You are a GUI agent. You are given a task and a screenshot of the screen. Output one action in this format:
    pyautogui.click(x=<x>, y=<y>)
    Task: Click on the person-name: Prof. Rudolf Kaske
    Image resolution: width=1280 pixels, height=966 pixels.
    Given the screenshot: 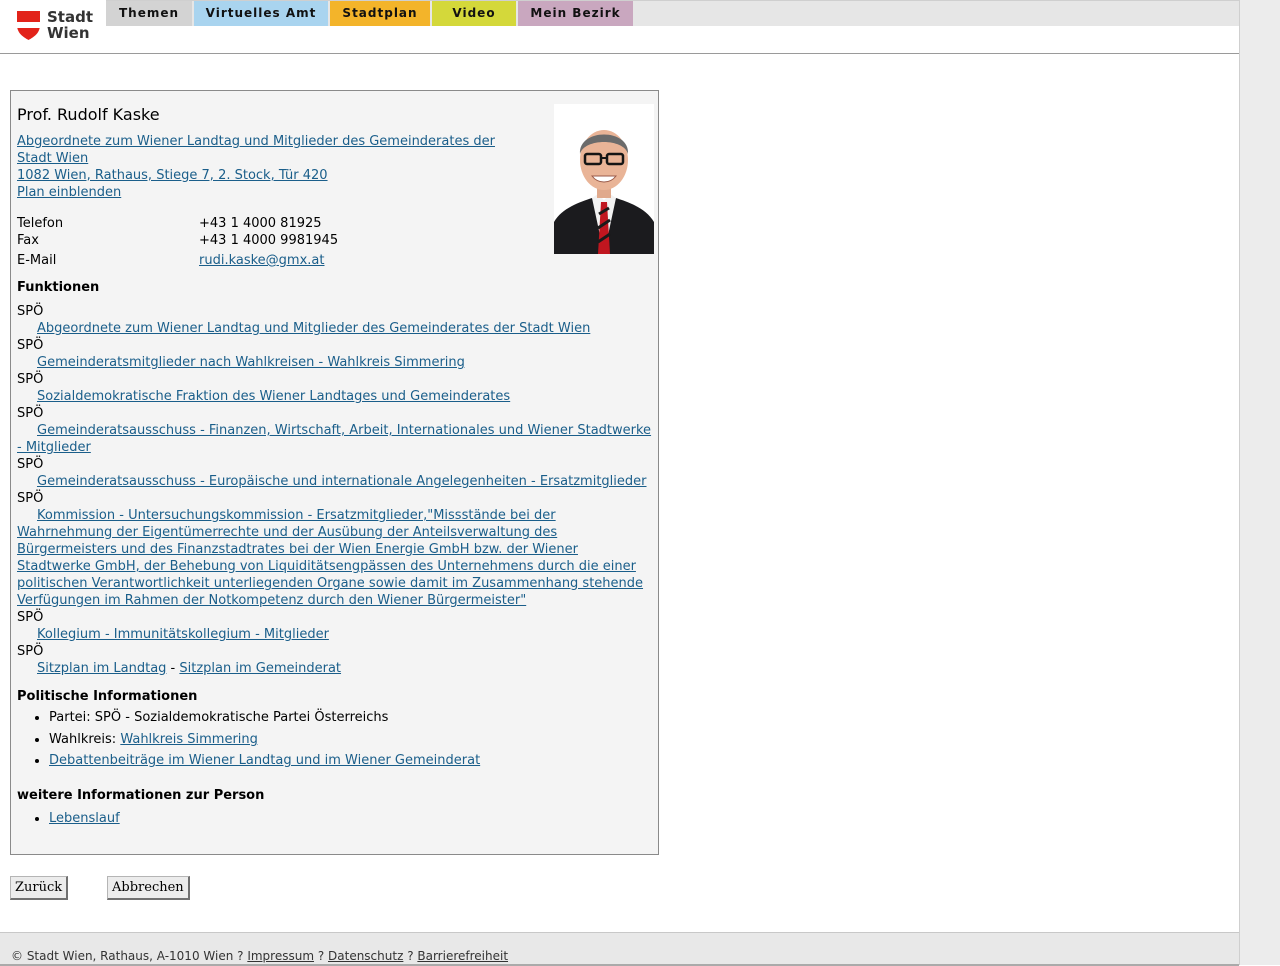 What is the action you would take?
    pyautogui.click(x=88, y=114)
    